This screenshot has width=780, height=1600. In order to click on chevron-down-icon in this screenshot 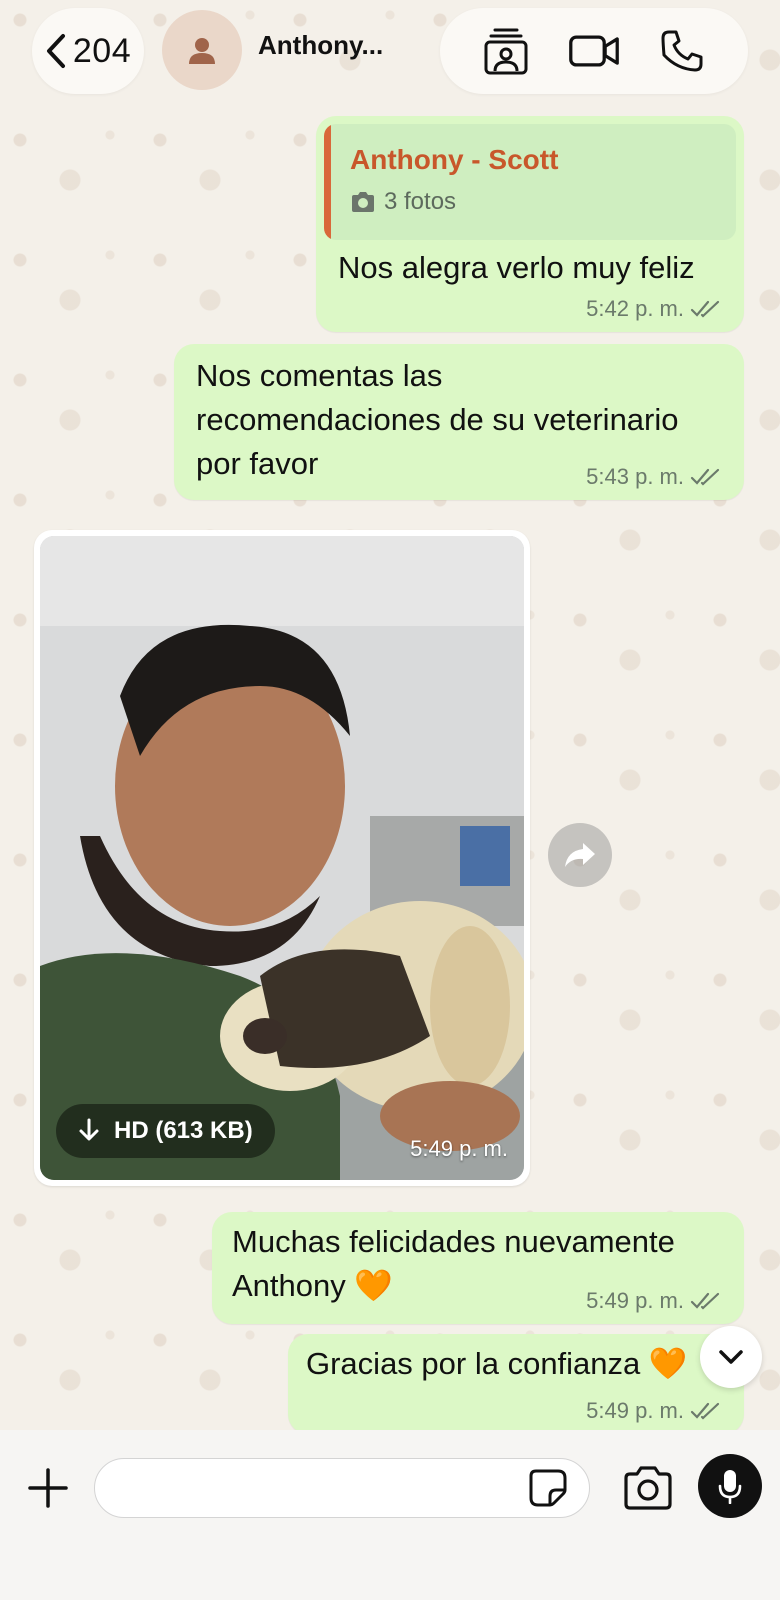, I will do `click(731, 1357)`.